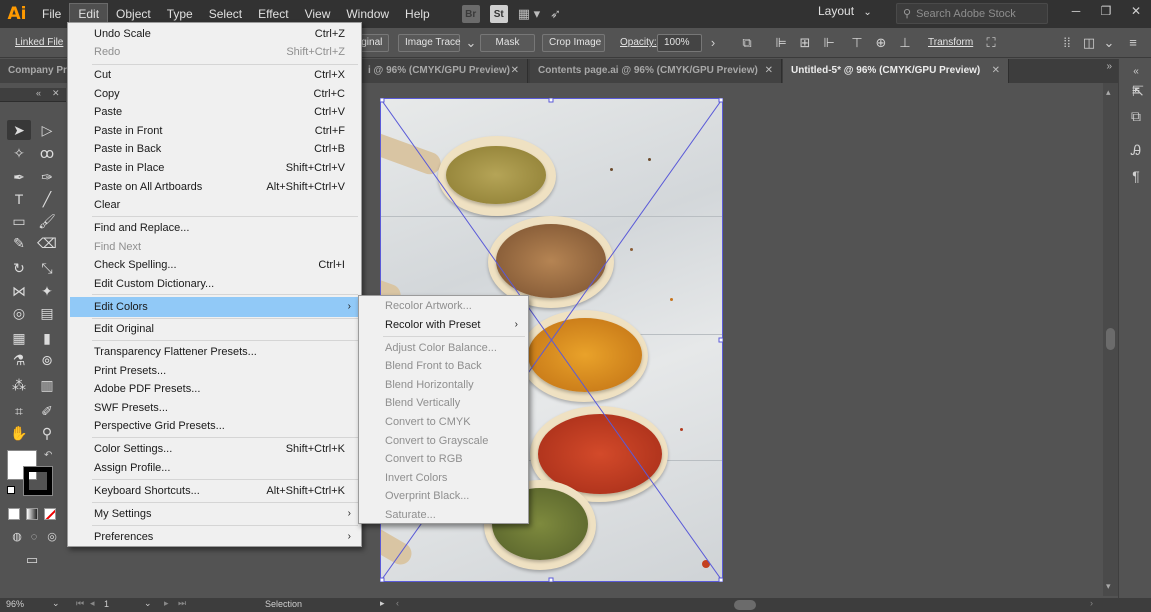 The width and height of the screenshot is (1151, 612). Describe the element at coordinates (47, 221) in the screenshot. I see `paintbrush-tool-icon: 🖌` at that location.